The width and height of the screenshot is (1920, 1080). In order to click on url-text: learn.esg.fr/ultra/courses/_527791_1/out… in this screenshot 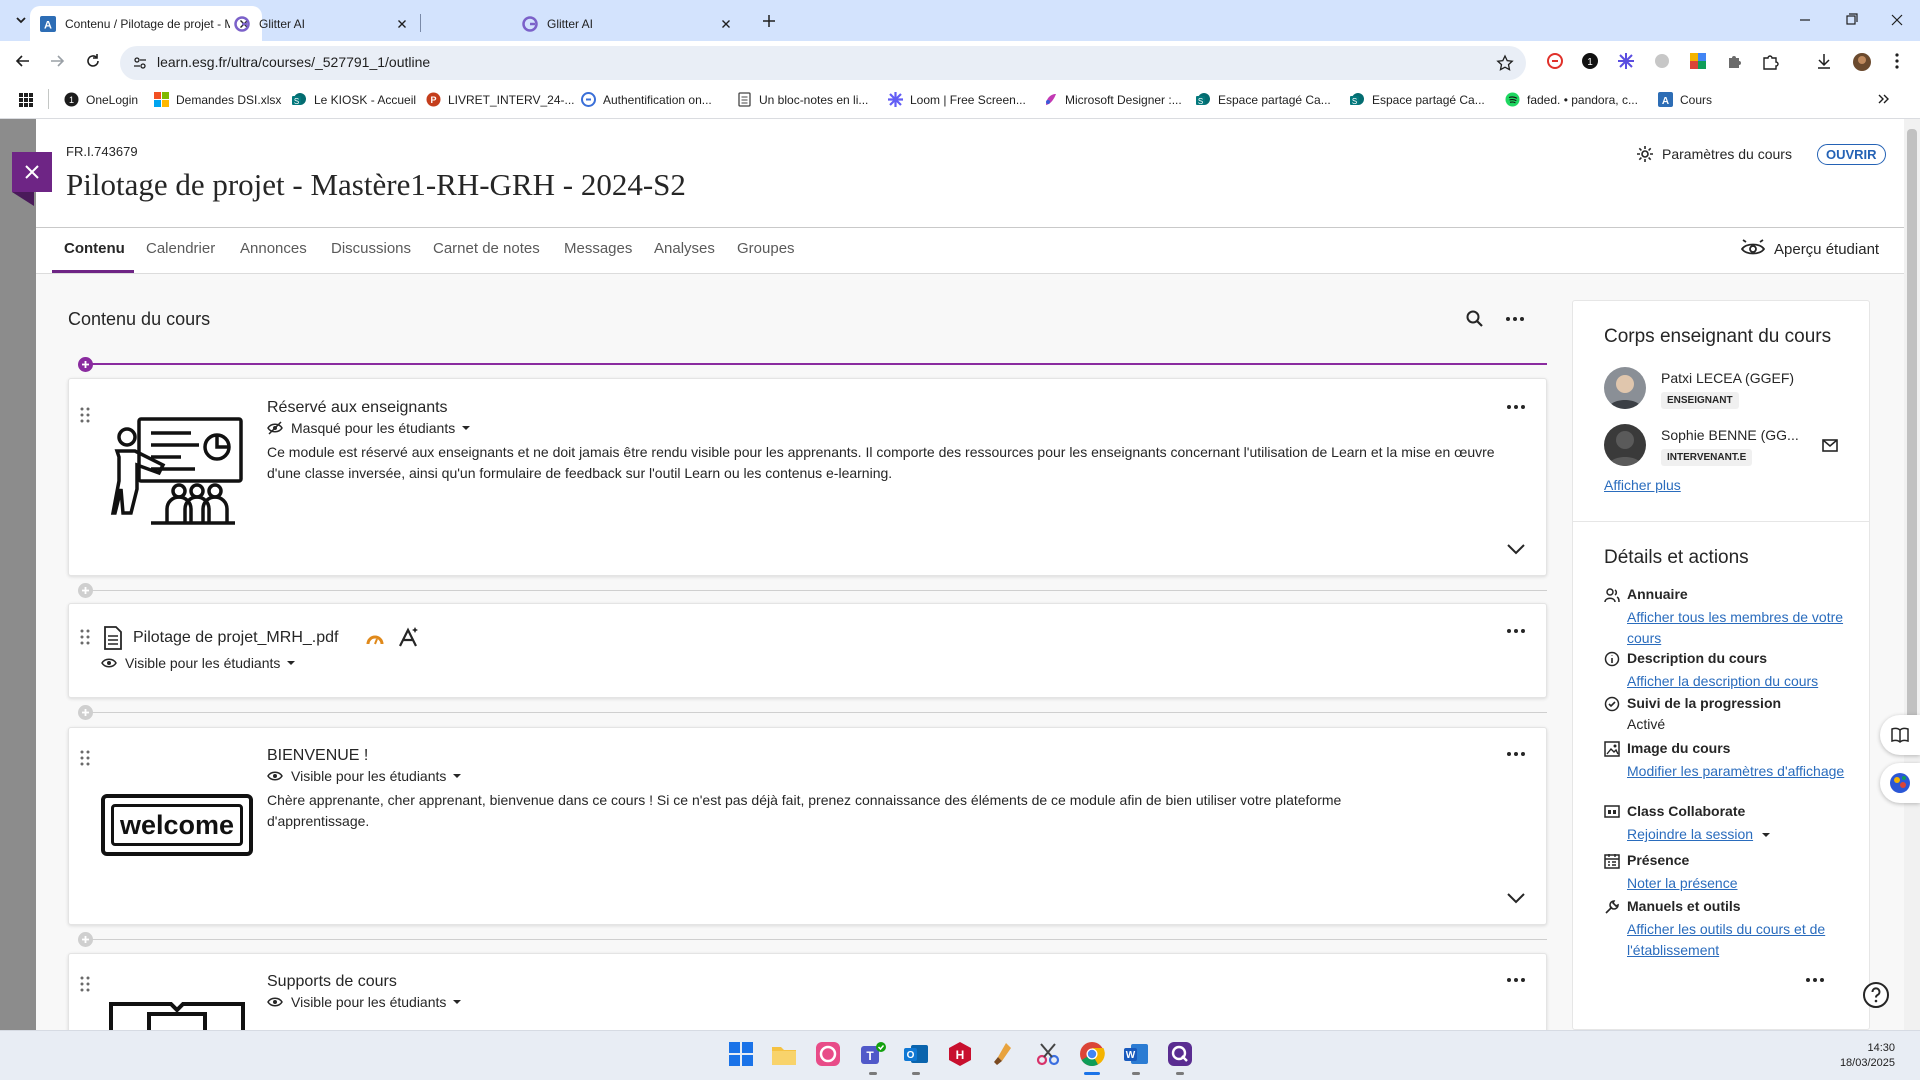, I will do `click(293, 62)`.